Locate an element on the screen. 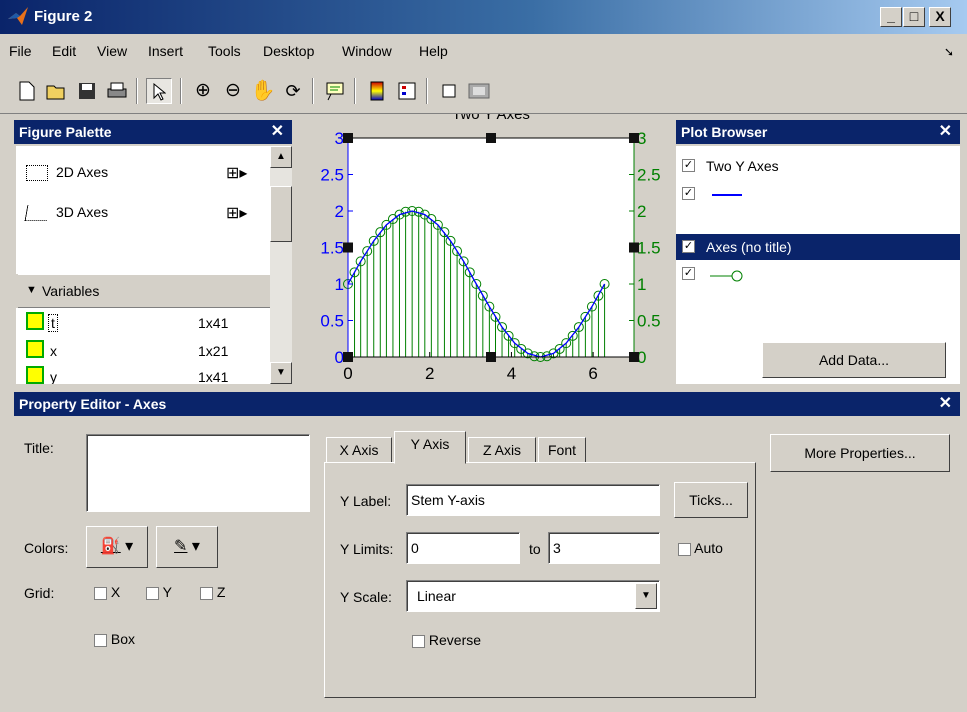 Image resolution: width=967 pixels, height=712 pixels. browser-item-two-y-axes: ✓ Two Y Axes is located at coordinates (818, 167).